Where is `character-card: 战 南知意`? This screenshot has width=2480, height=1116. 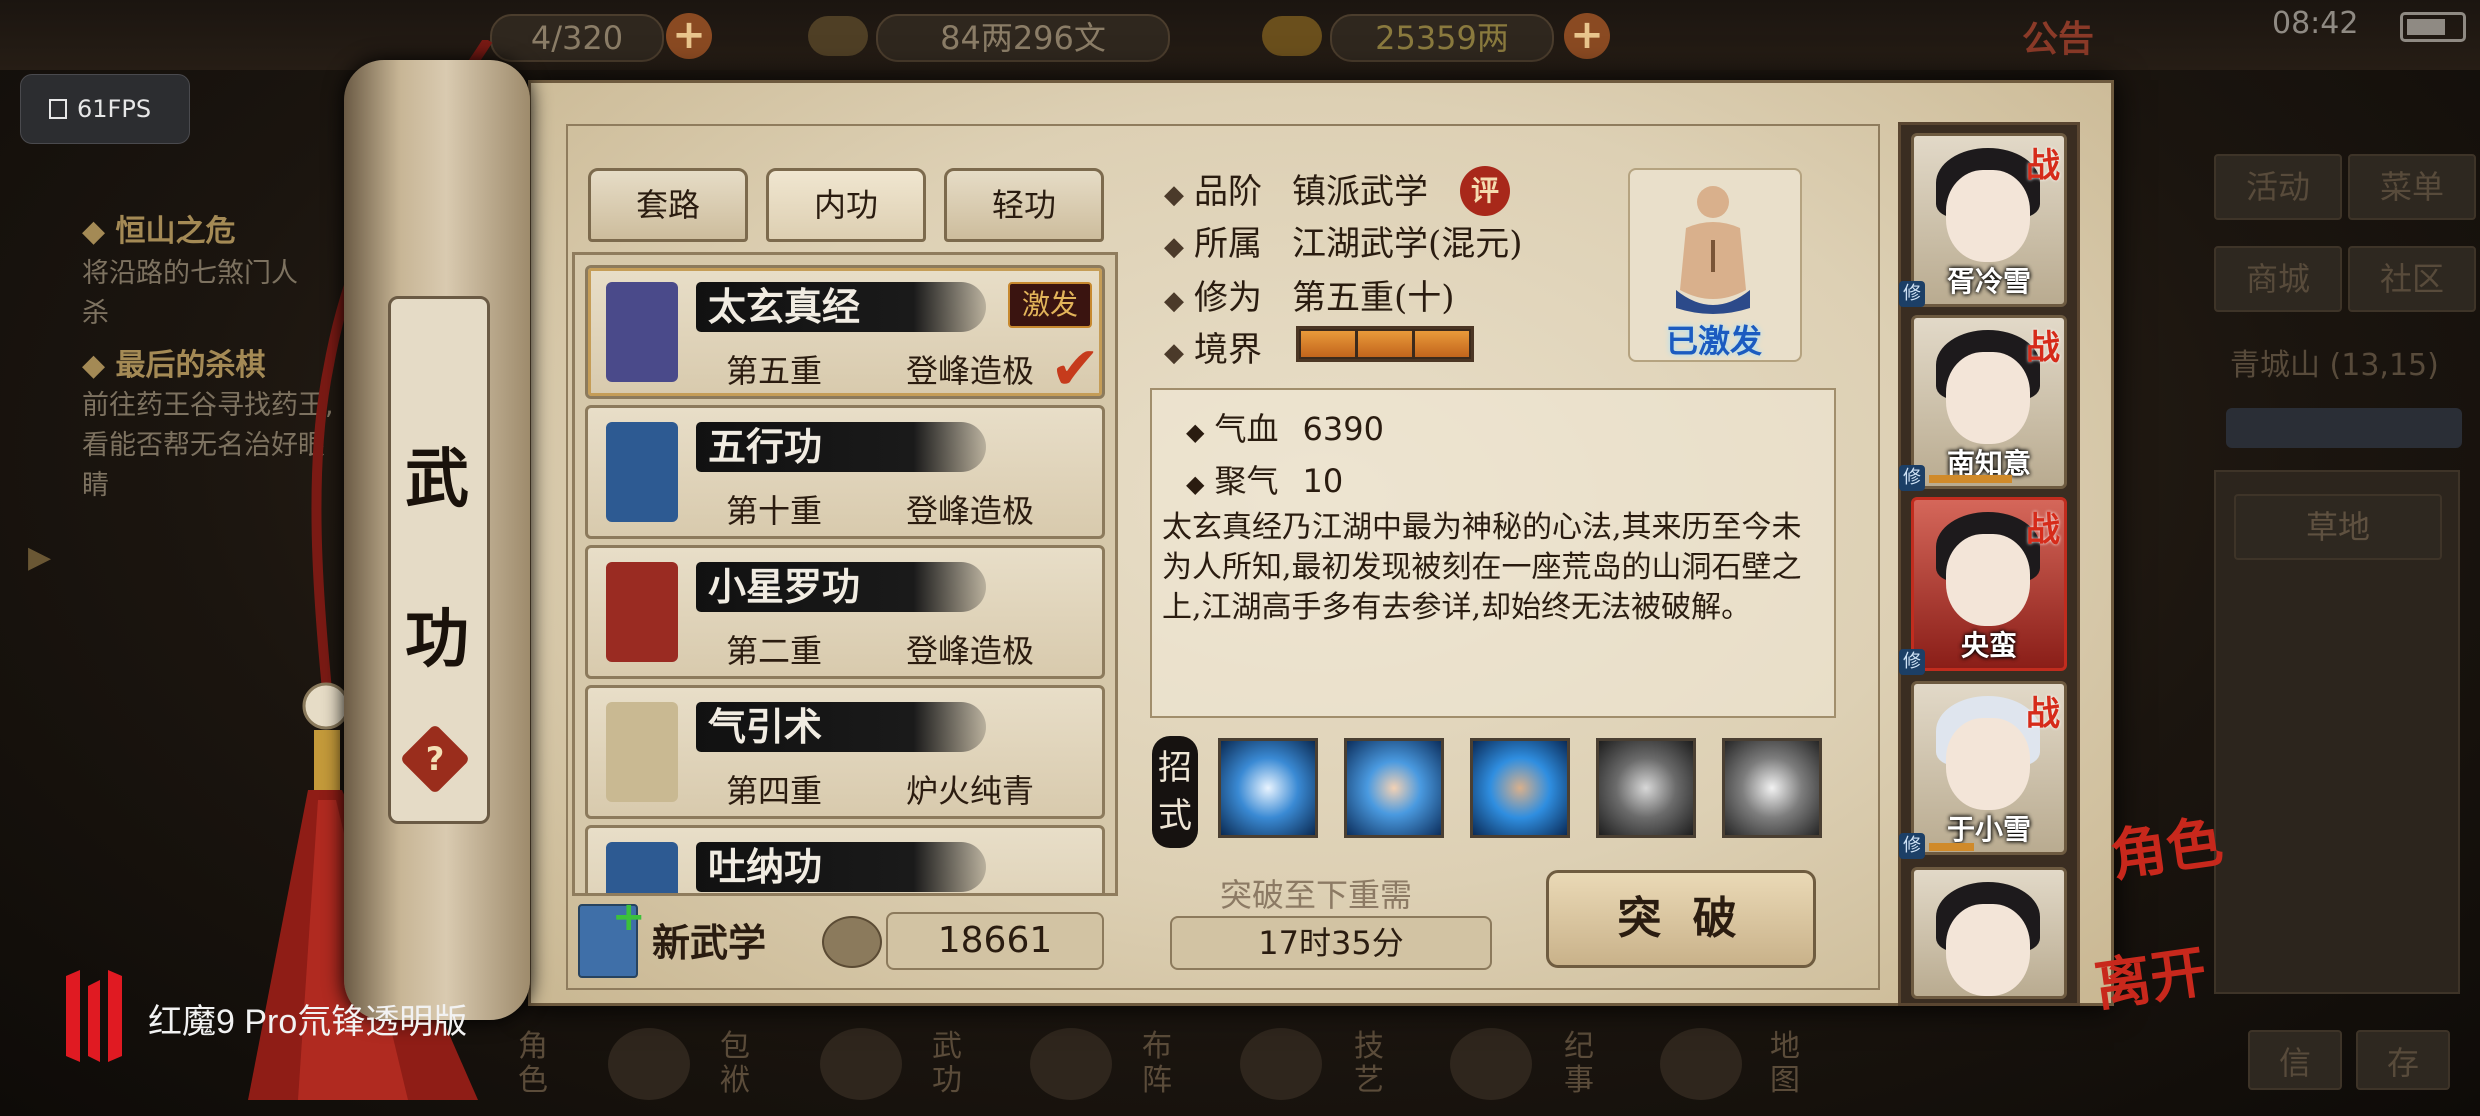 character-card: 战 南知意 is located at coordinates (1989, 402).